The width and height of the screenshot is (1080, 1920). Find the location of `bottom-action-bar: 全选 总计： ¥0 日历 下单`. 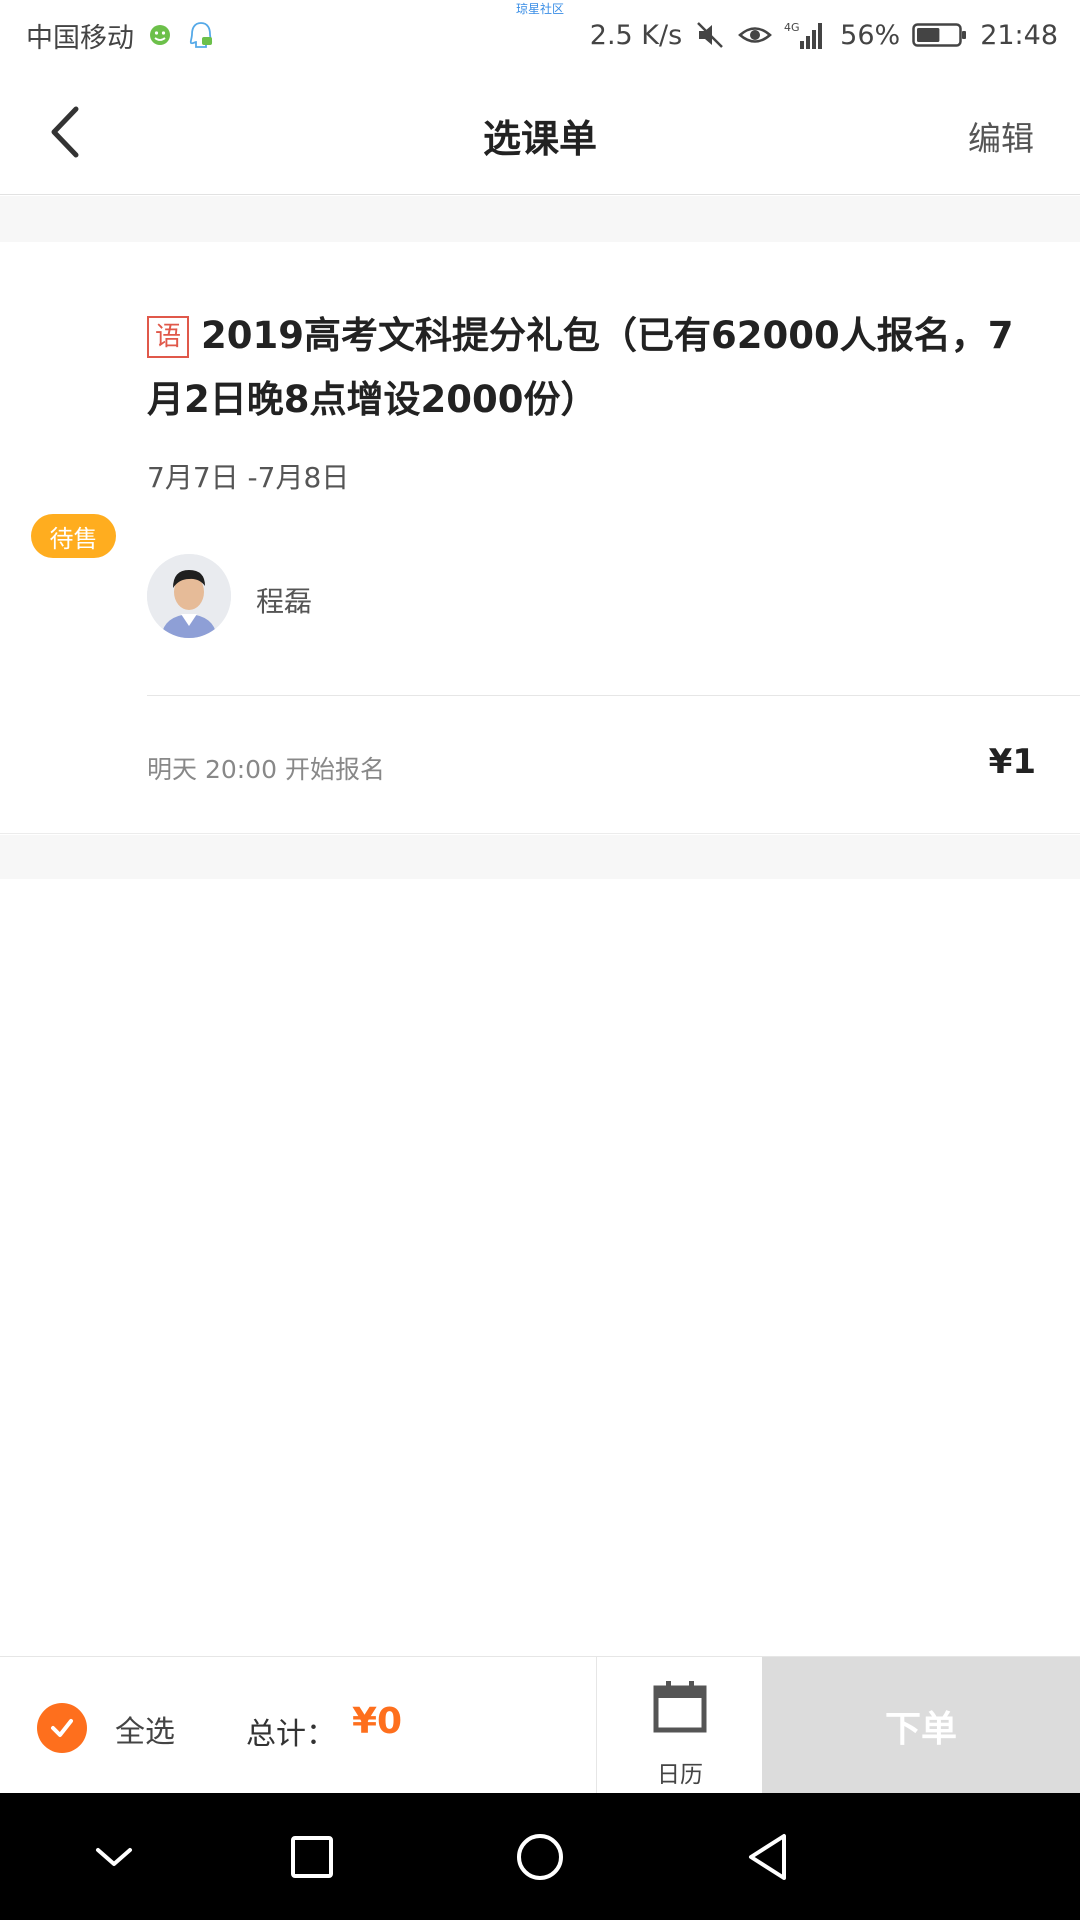

bottom-action-bar: 全选 总计： ¥0 日历 下单 is located at coordinates (540, 1725).